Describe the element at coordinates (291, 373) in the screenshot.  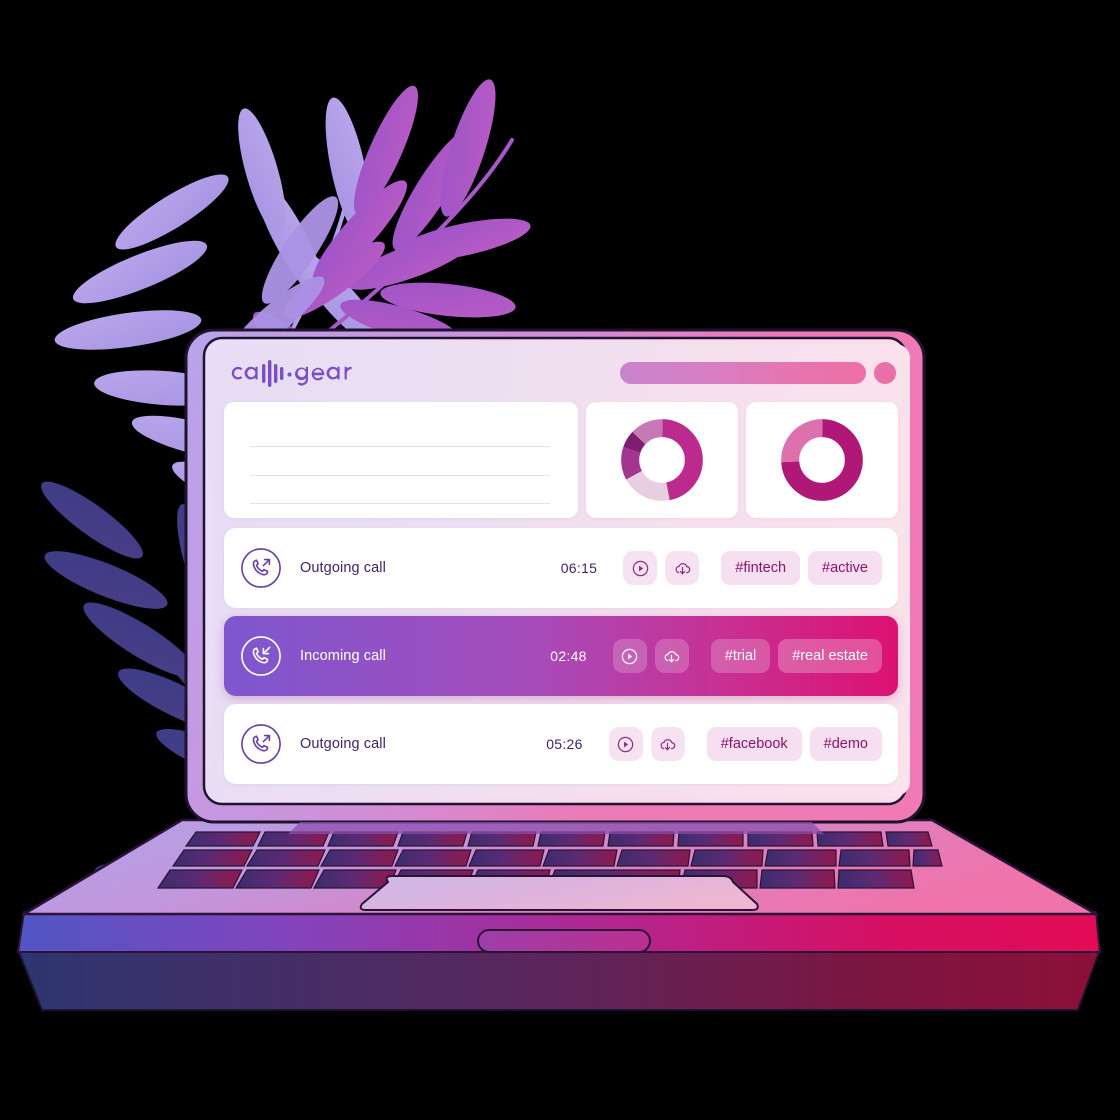
I see `callgear-logo-icon` at that location.